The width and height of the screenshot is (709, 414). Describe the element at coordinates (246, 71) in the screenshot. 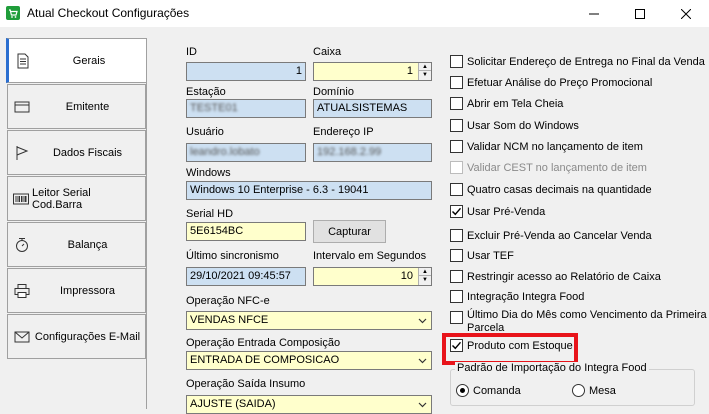

I see `id-field: 1` at that location.